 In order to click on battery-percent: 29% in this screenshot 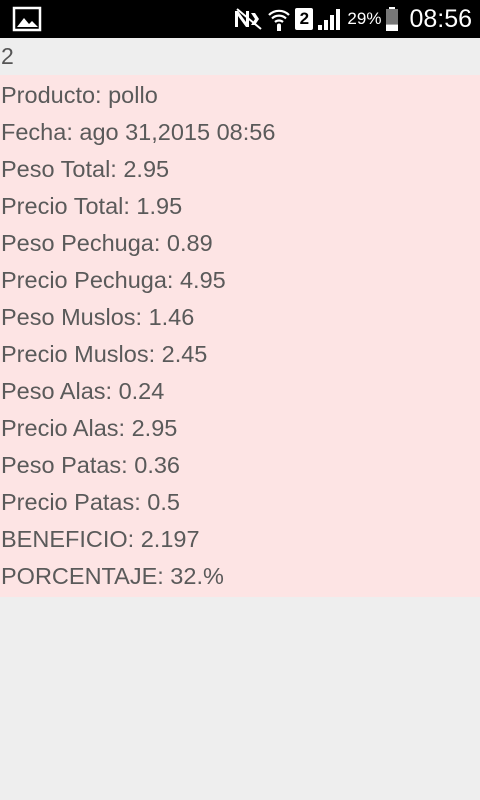, I will do `click(364, 18)`.